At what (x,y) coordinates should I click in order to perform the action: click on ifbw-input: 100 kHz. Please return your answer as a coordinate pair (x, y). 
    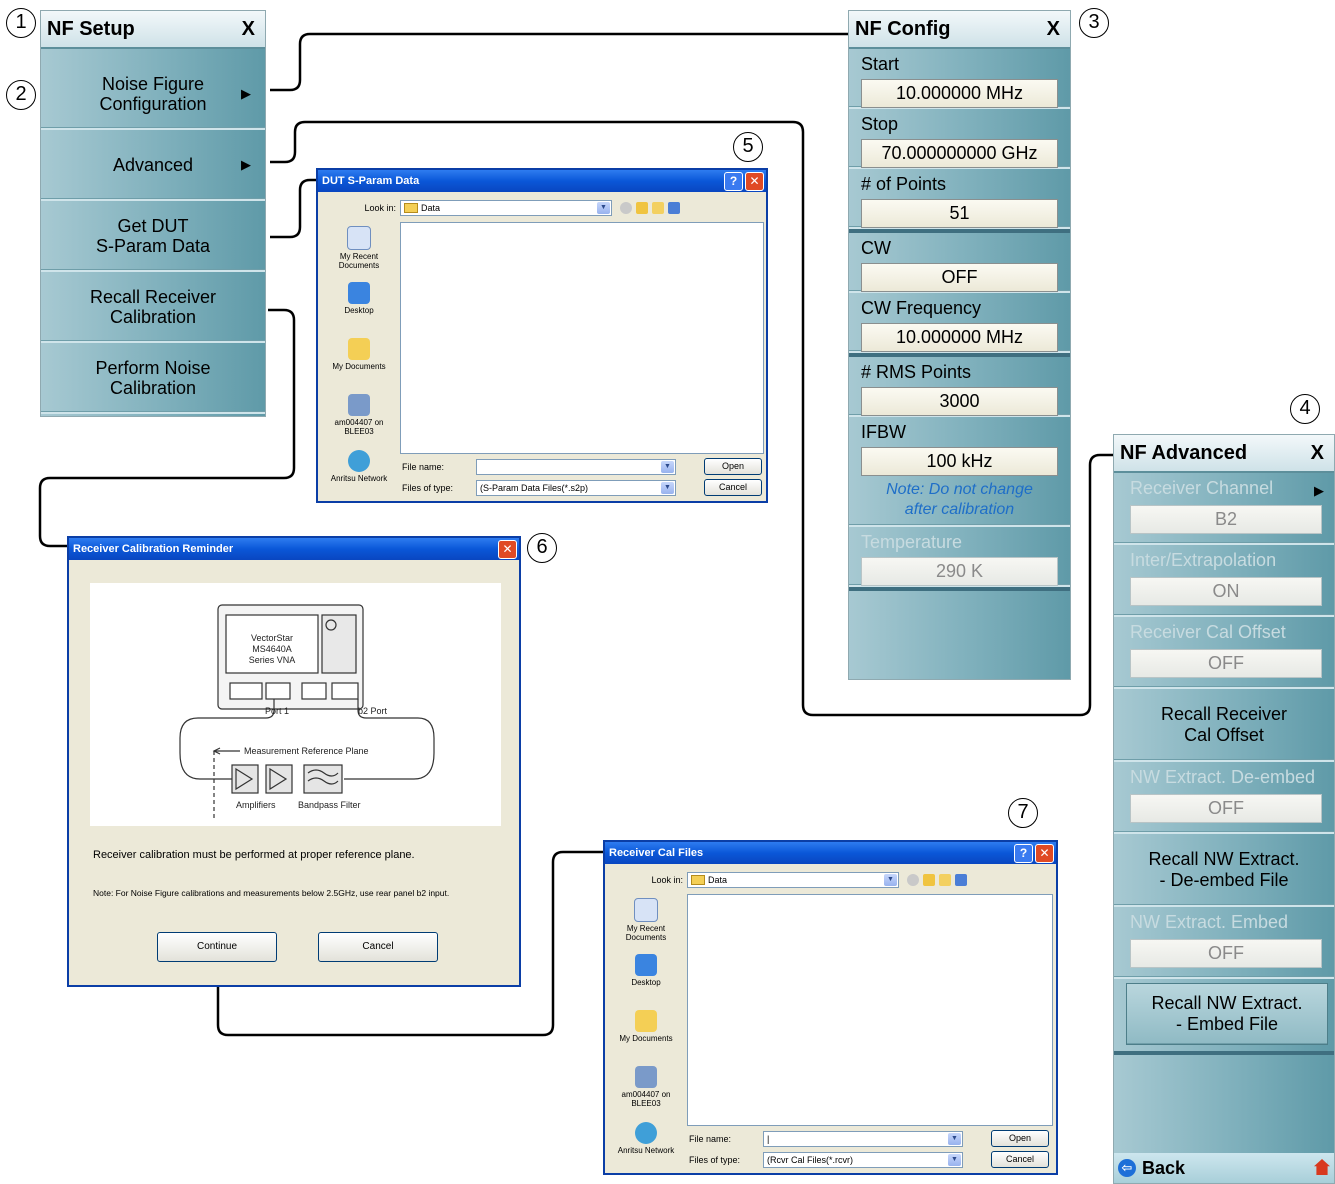
    Looking at the image, I should click on (959, 461).